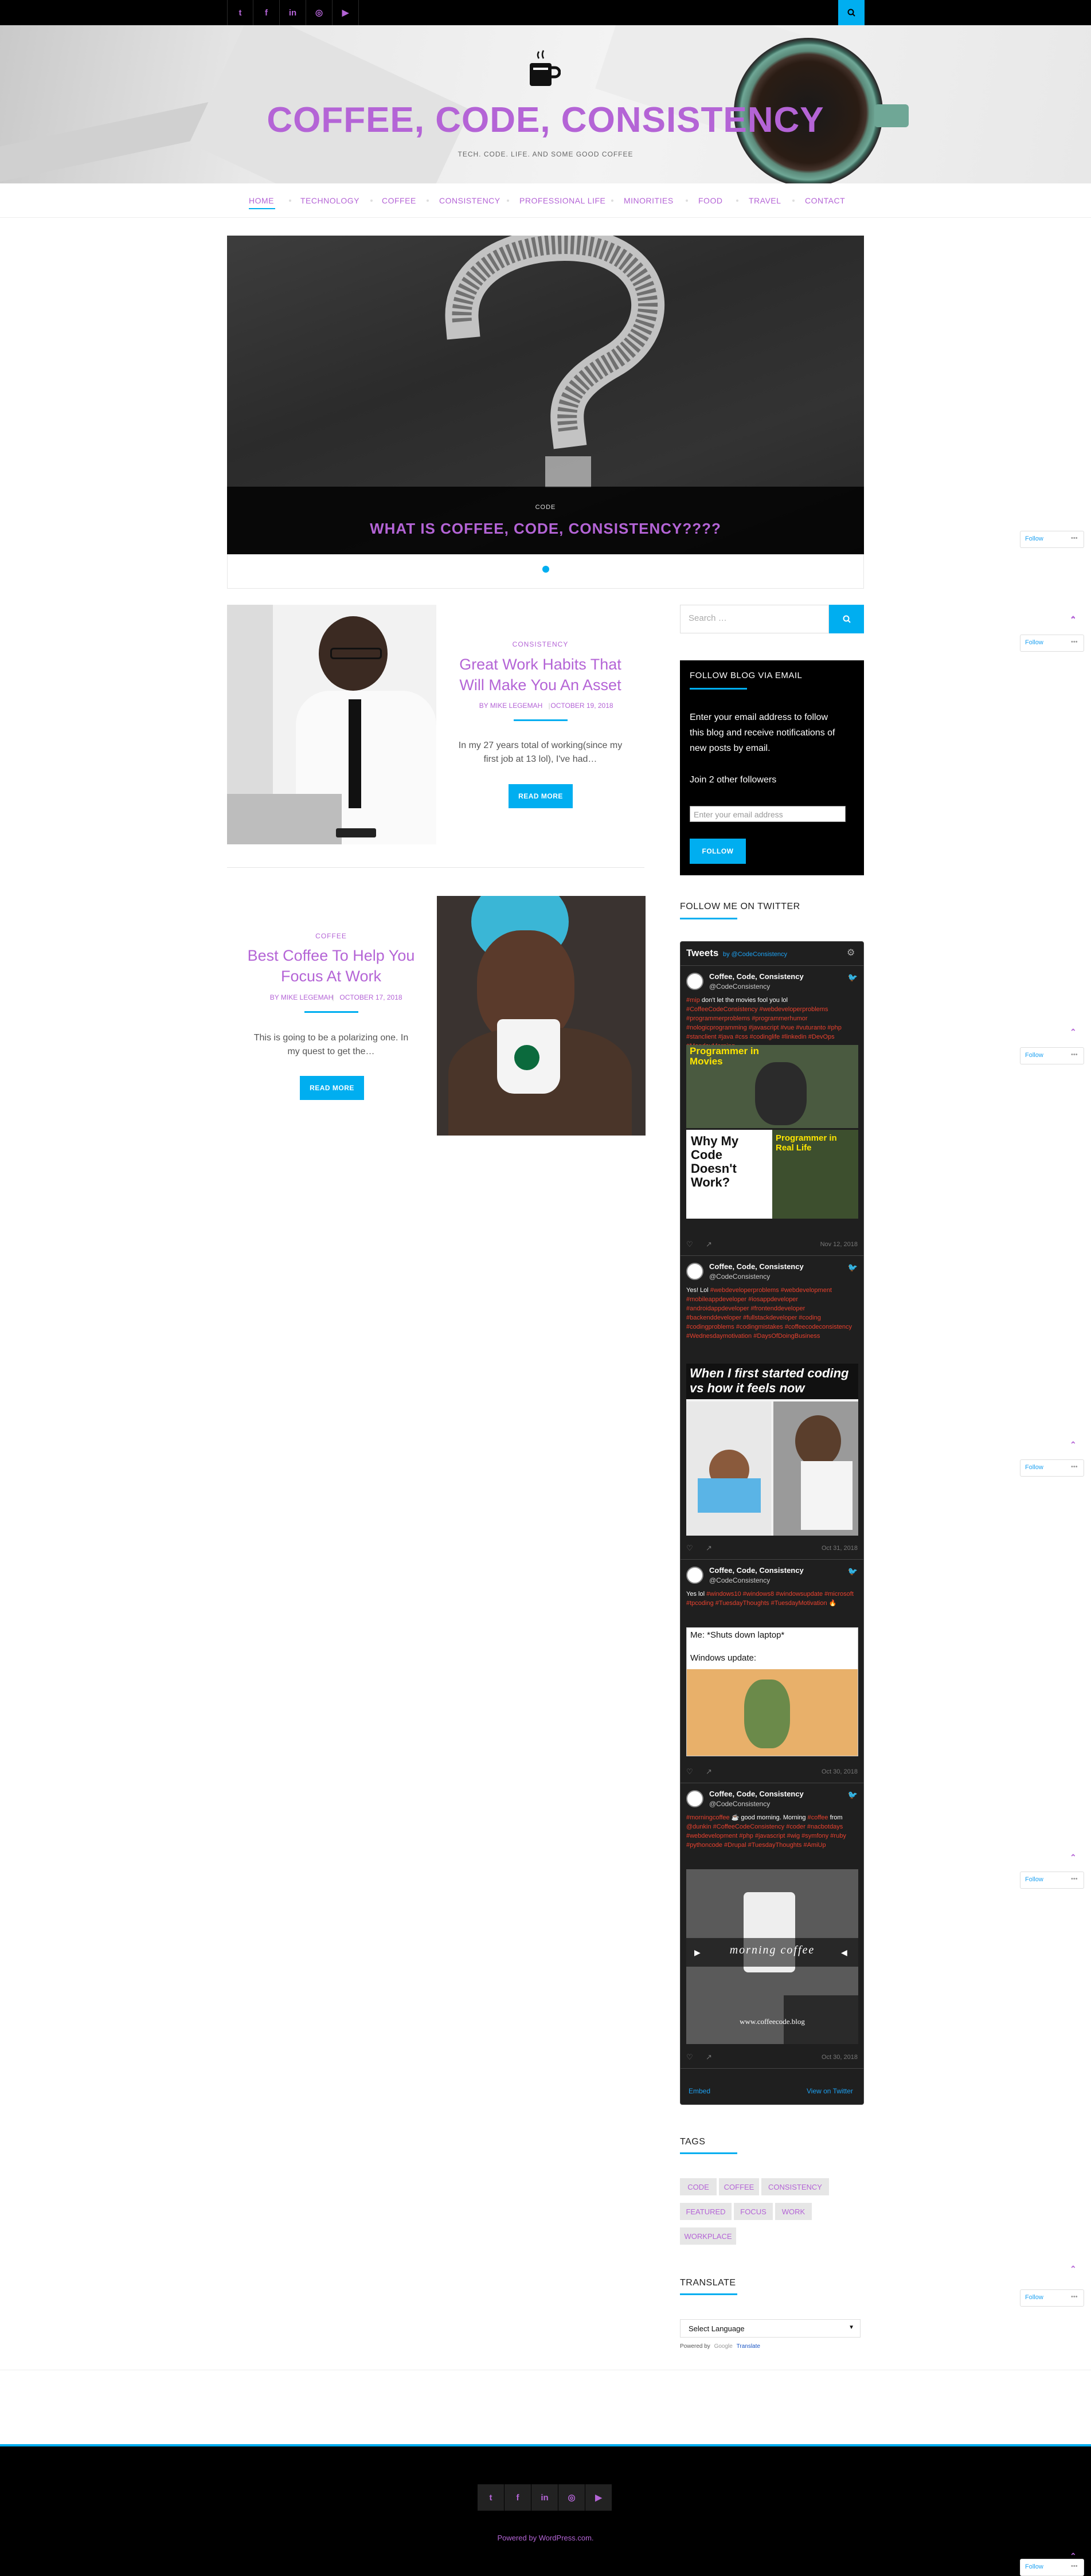  I want to click on mug-logo-icon, so click(543, 70).